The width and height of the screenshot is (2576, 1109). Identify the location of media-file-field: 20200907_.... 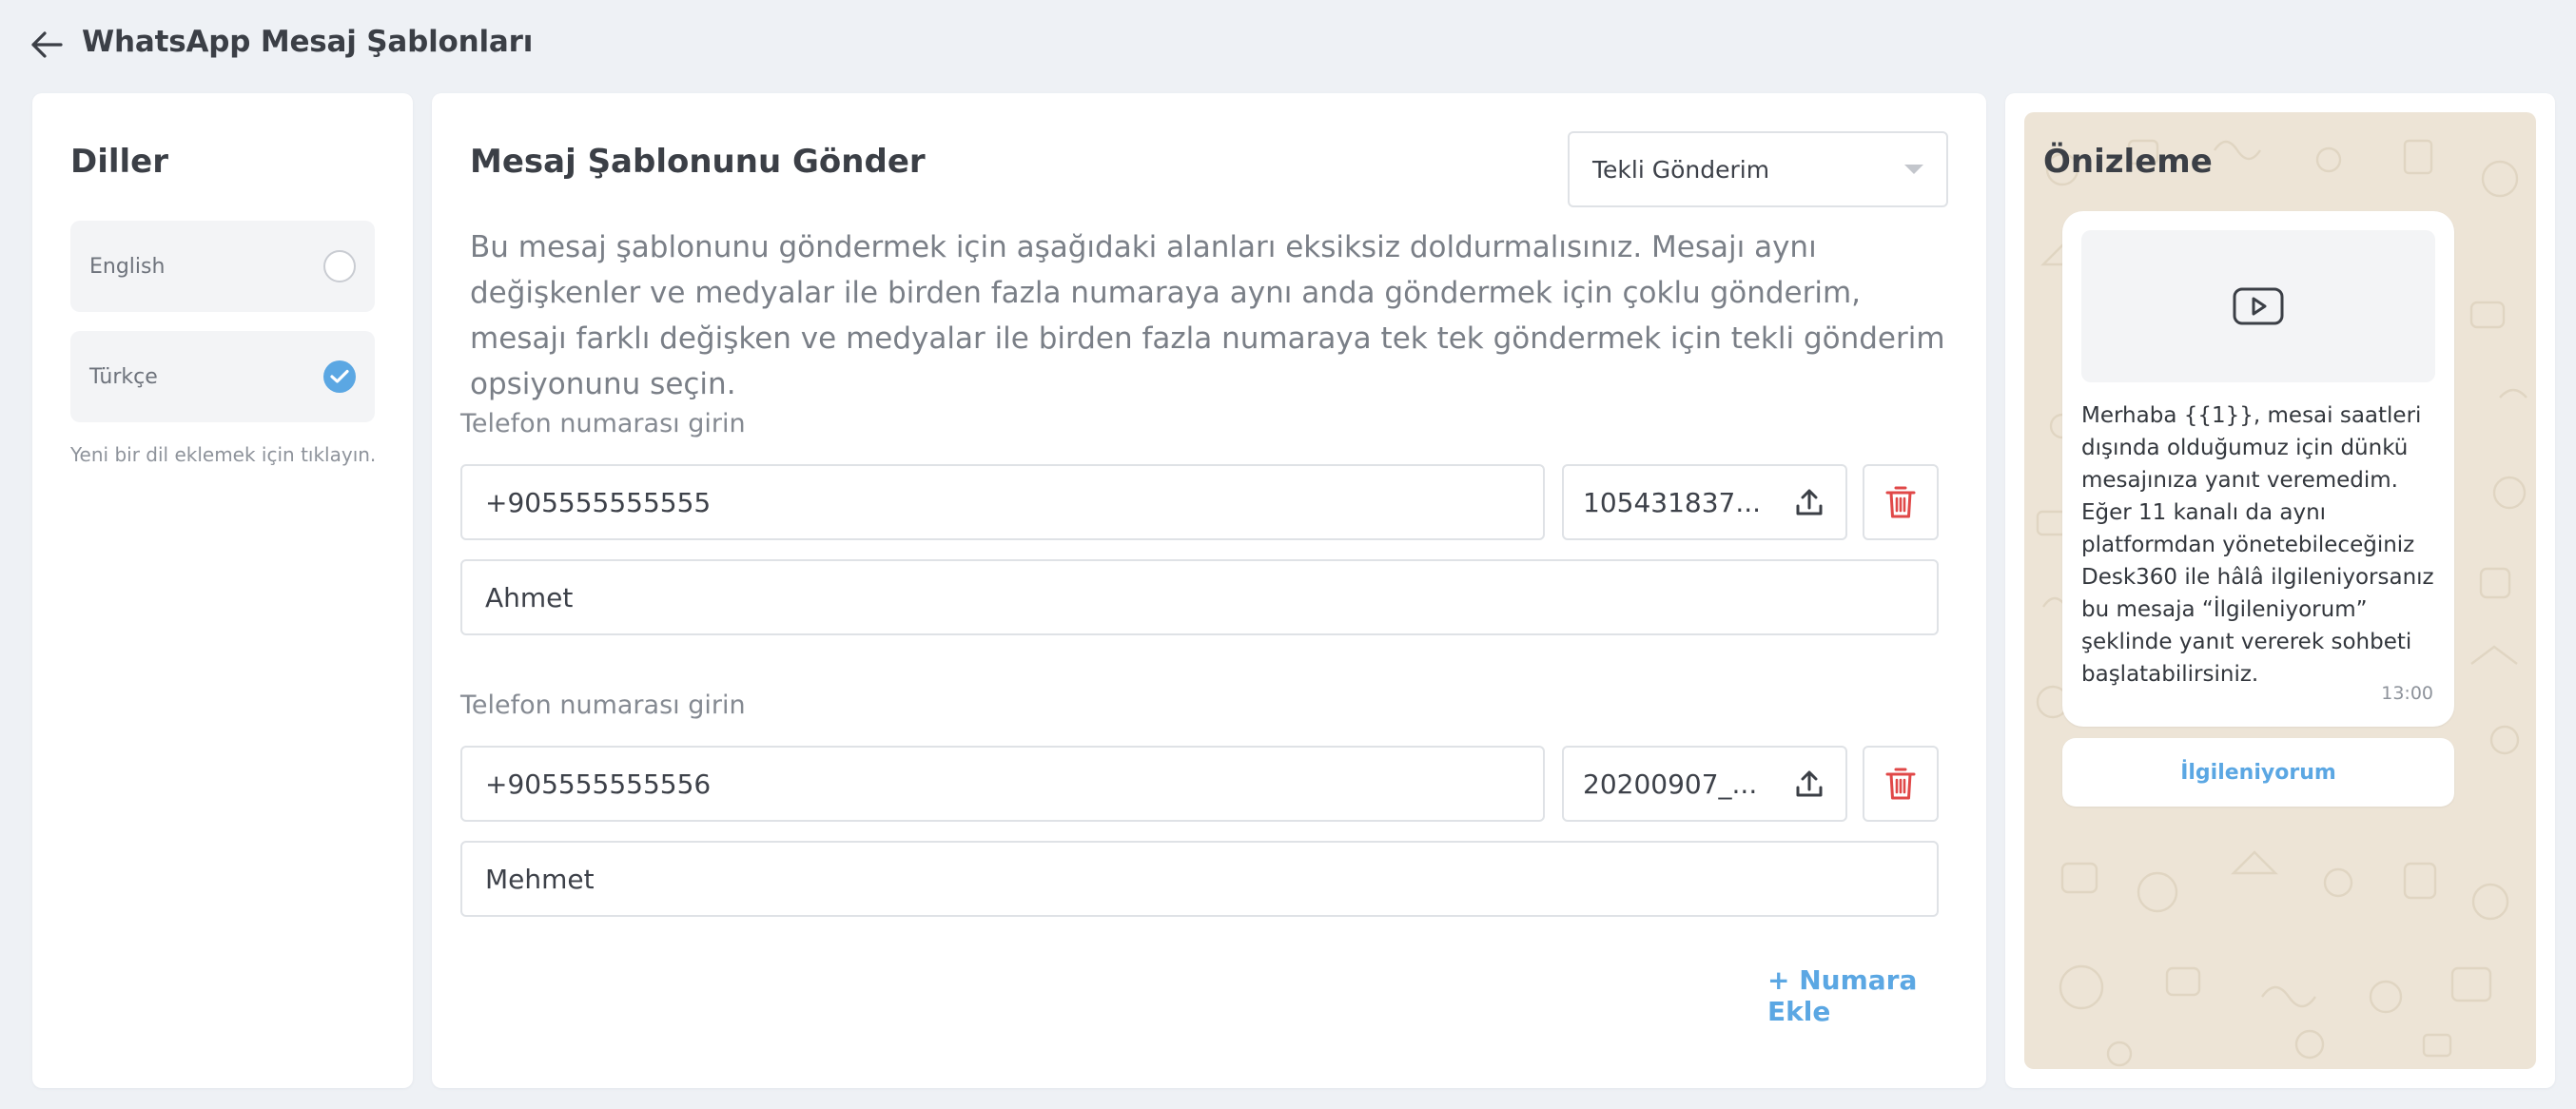
(1705, 784).